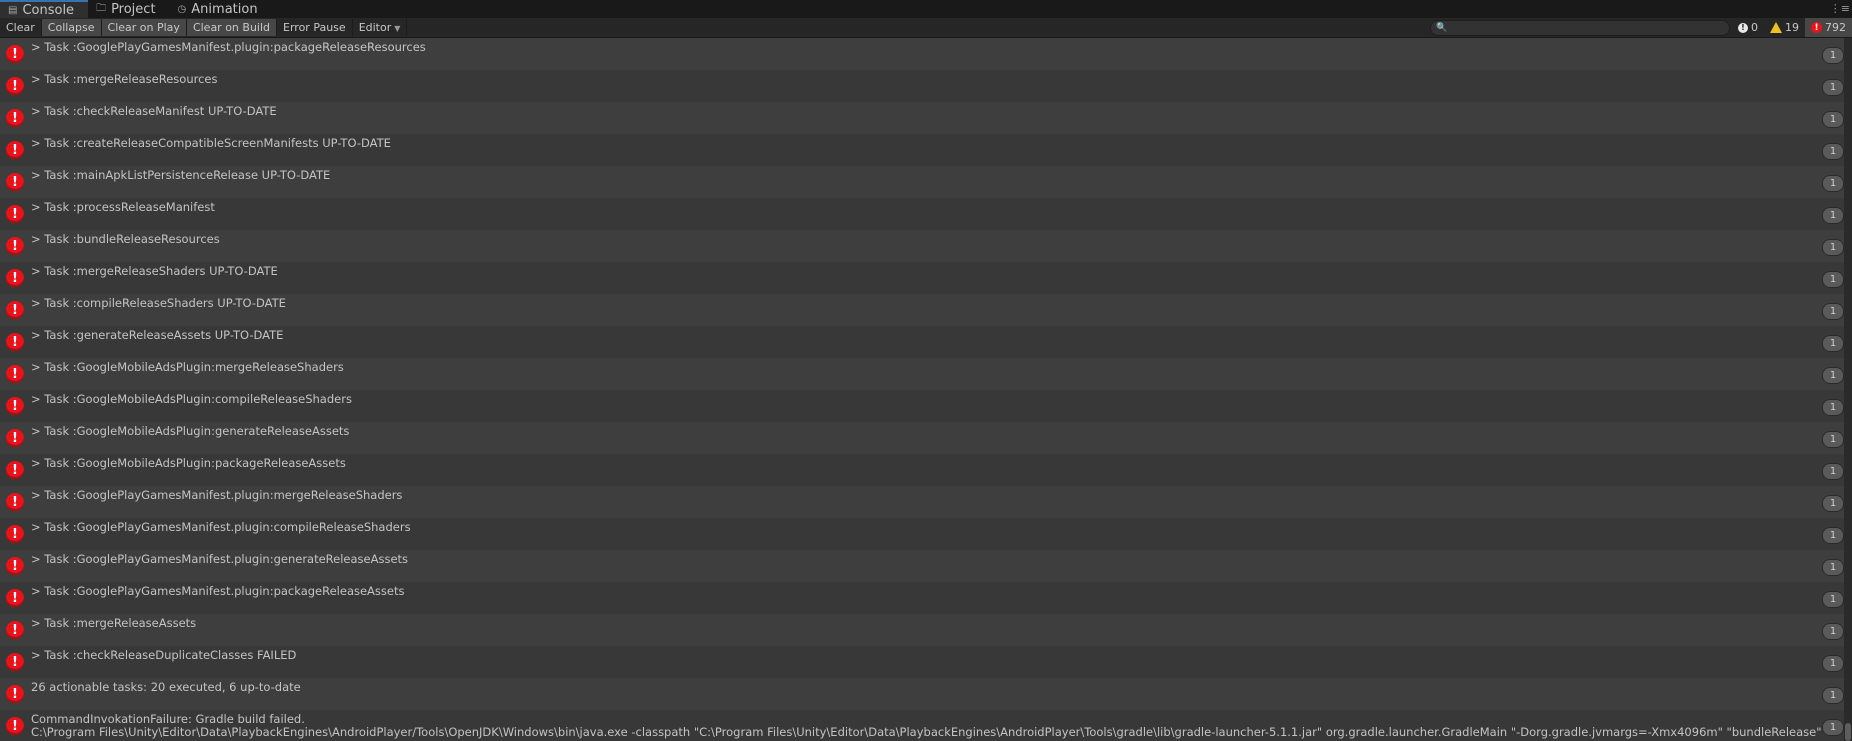  I want to click on info-icon: !, so click(1743, 27).